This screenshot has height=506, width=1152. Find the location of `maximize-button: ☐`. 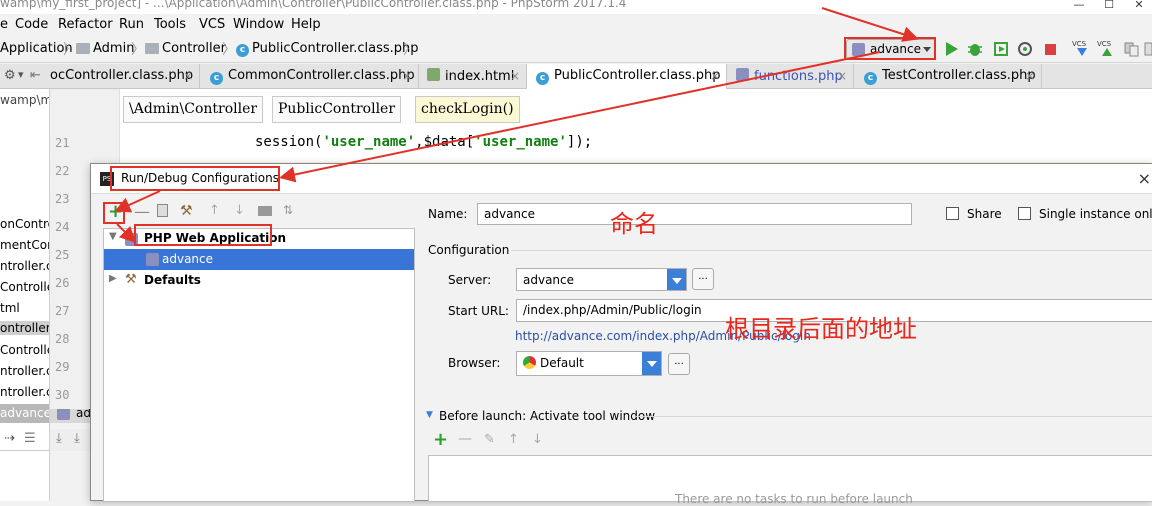

maximize-button: ☐ is located at coordinates (1109, 7).